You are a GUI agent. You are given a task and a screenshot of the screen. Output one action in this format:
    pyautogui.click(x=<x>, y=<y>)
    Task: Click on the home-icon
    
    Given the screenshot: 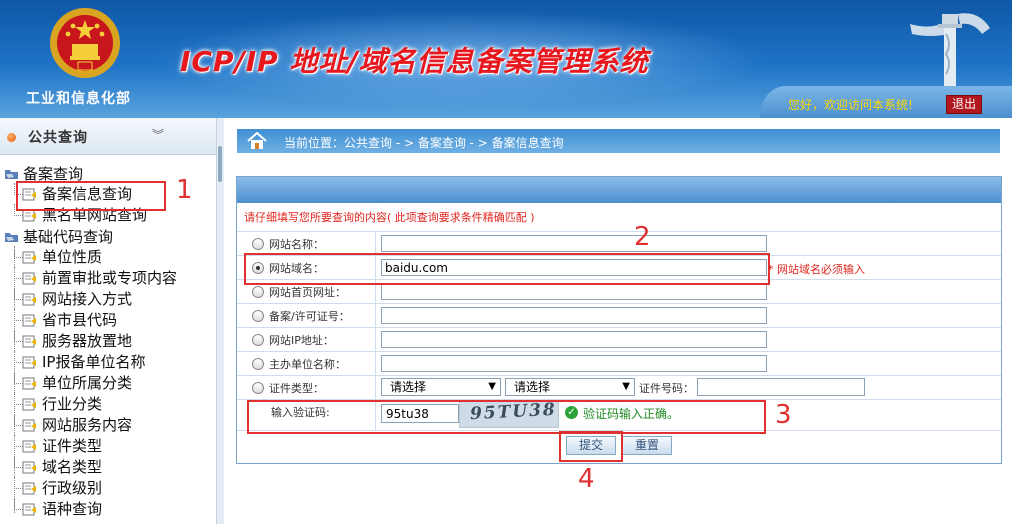 What is the action you would take?
    pyautogui.click(x=257, y=141)
    